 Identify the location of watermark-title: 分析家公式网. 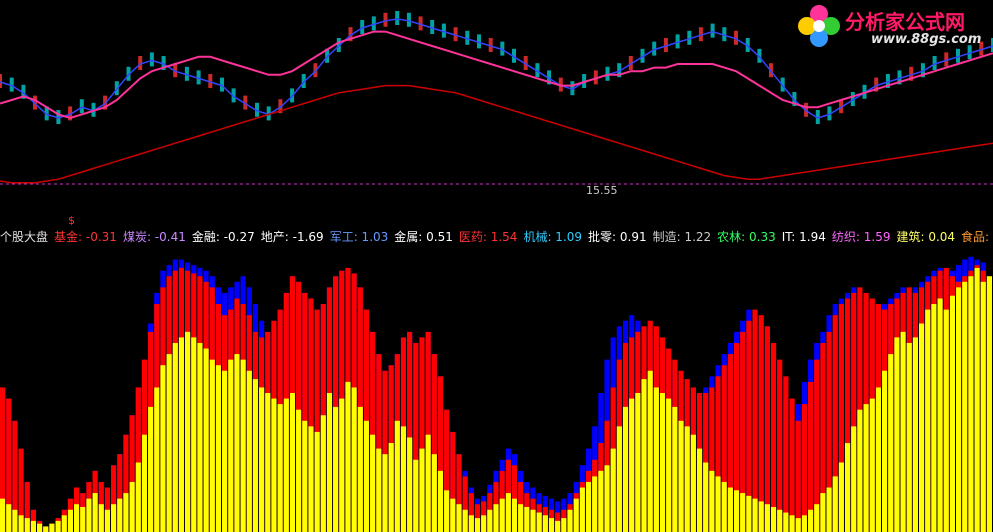
(905, 22).